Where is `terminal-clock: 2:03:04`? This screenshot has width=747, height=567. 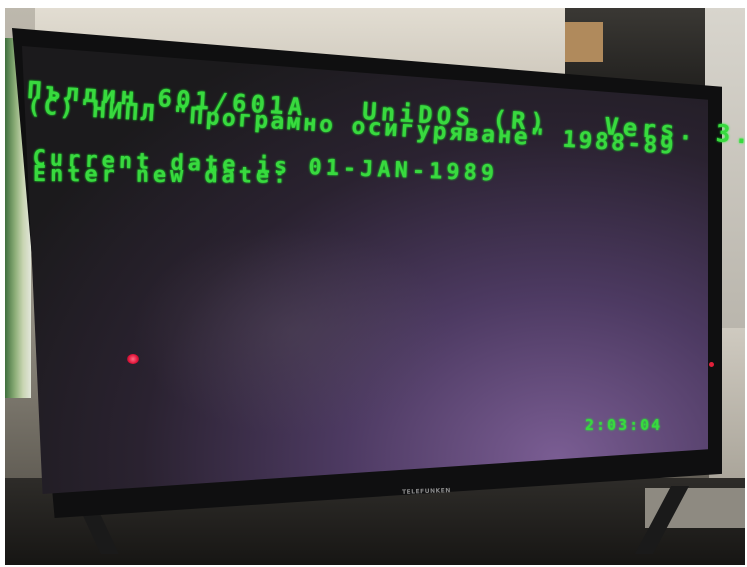
terminal-clock: 2:03:04 is located at coordinates (624, 425).